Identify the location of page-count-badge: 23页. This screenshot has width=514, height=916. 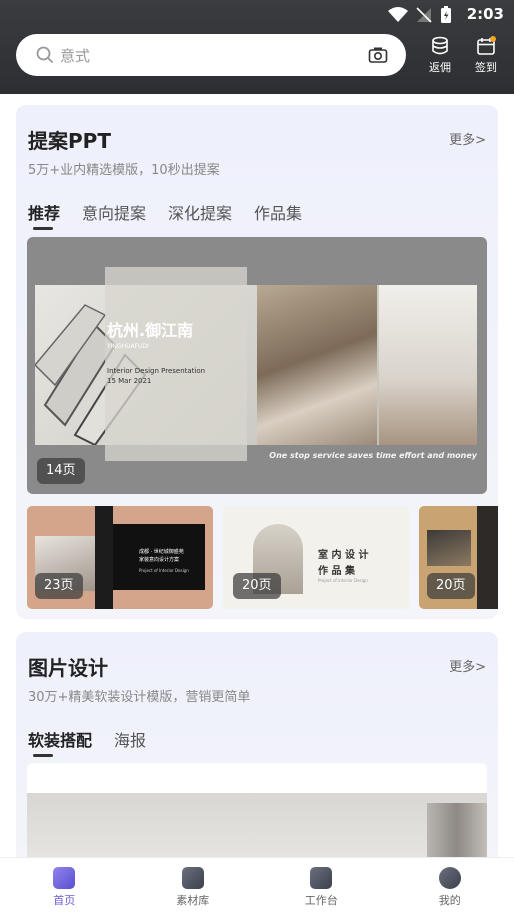
(59, 586).